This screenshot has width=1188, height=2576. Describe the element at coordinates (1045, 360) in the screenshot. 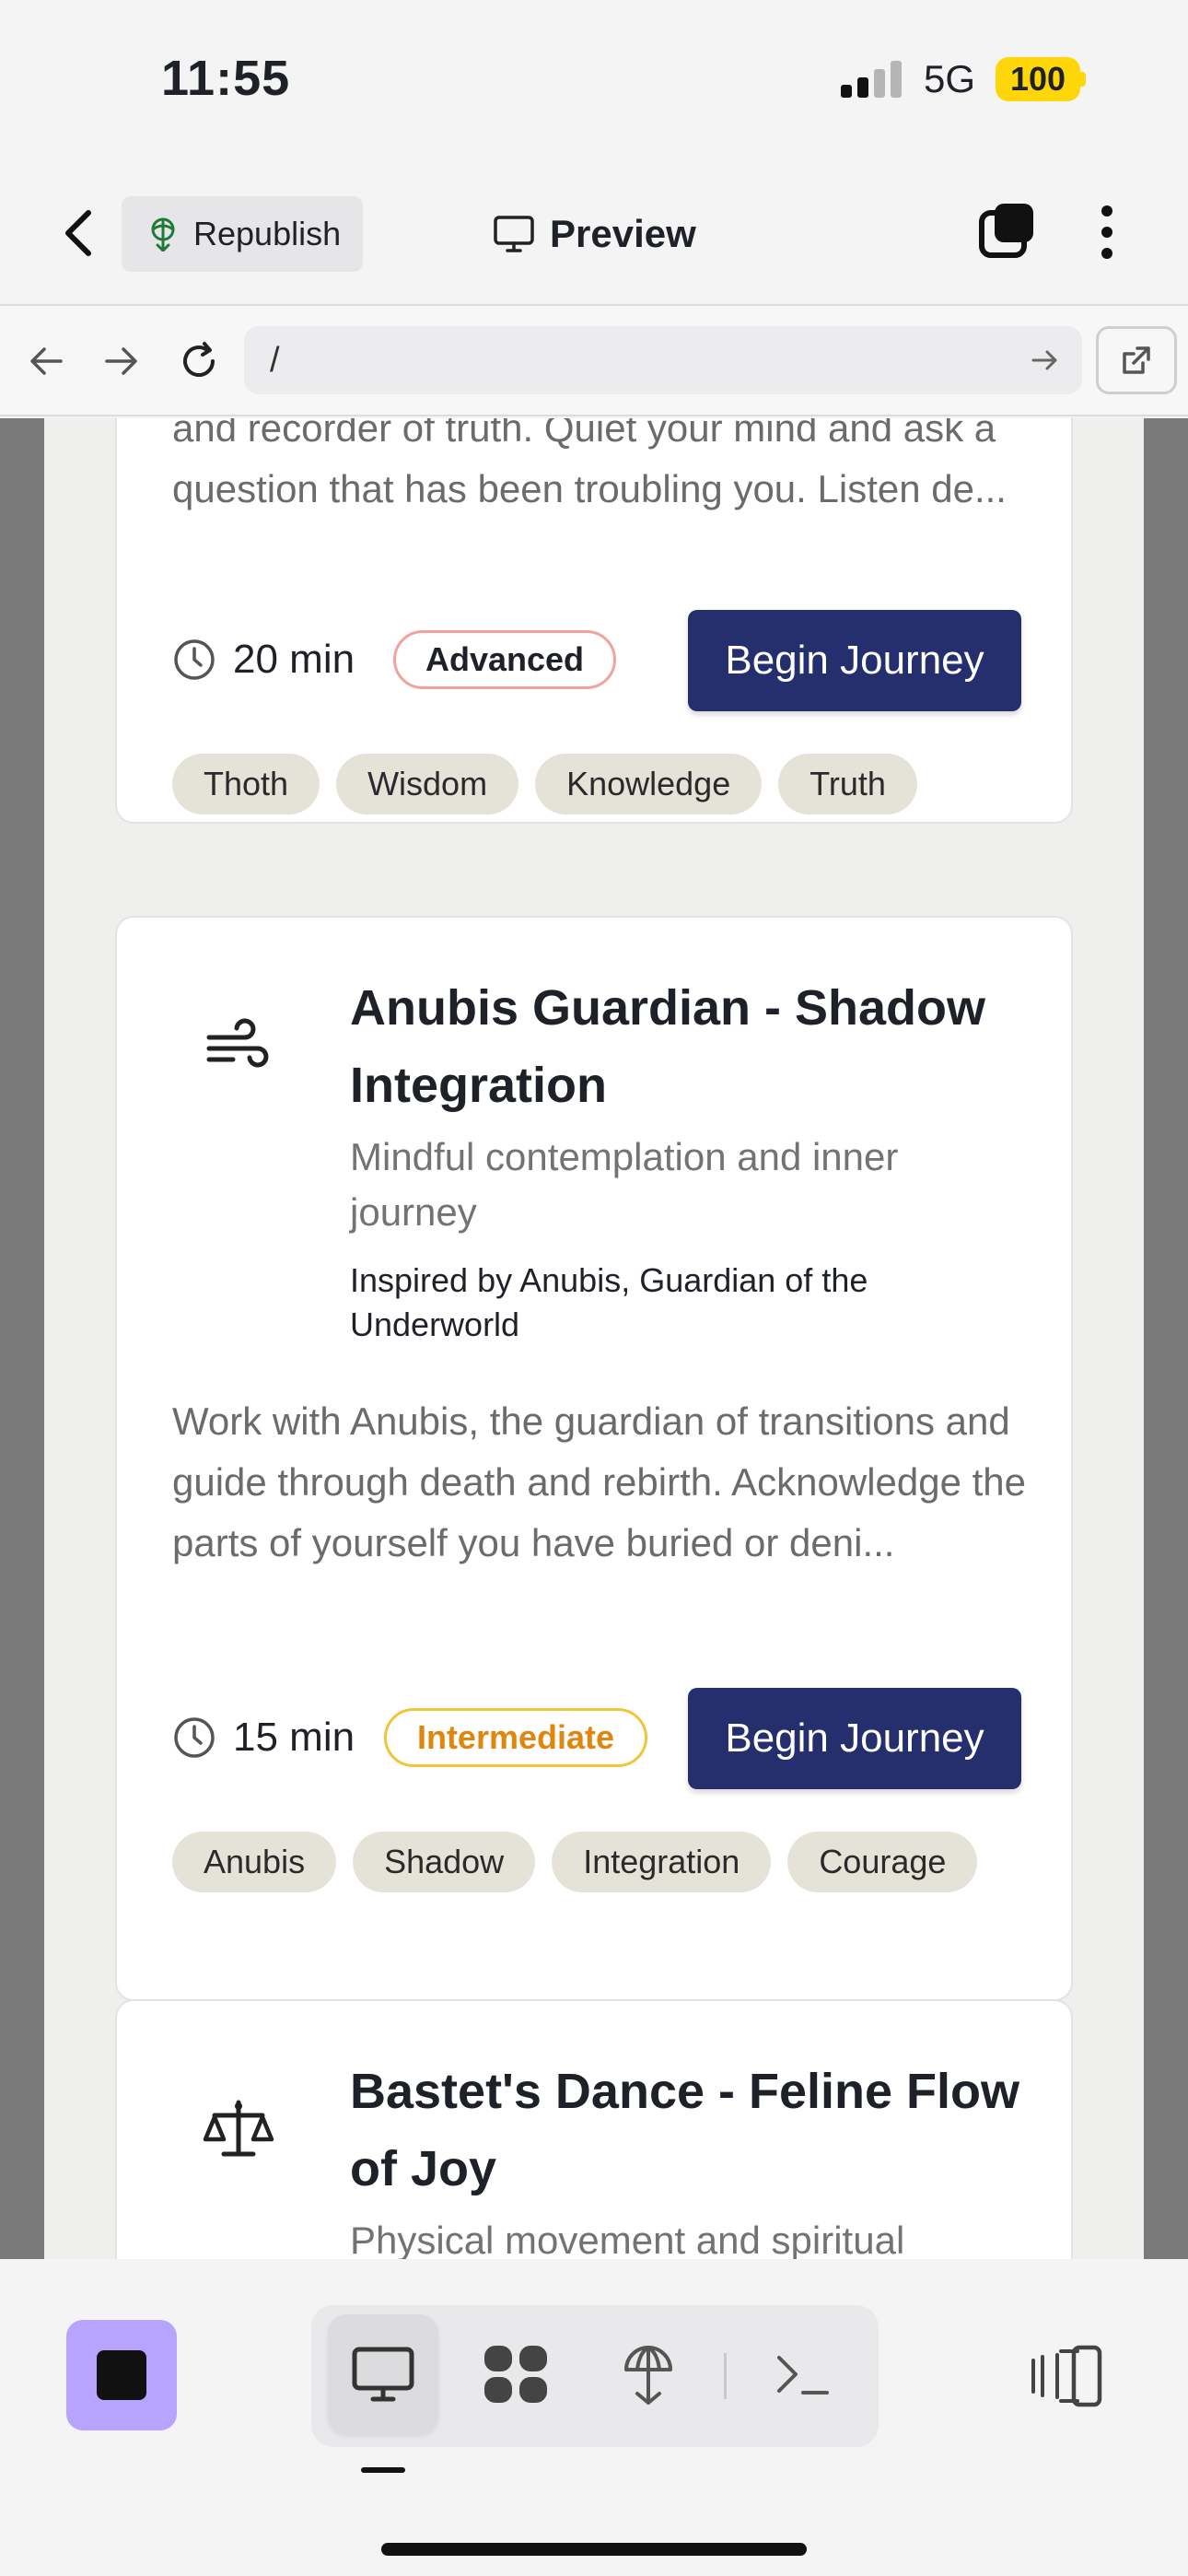

I see `go-arrow-icon` at that location.